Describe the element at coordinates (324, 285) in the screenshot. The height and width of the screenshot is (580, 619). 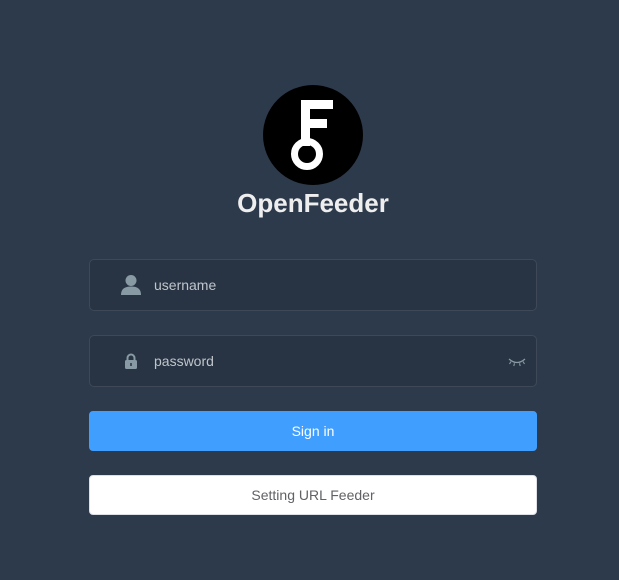
I see `username-input` at that location.